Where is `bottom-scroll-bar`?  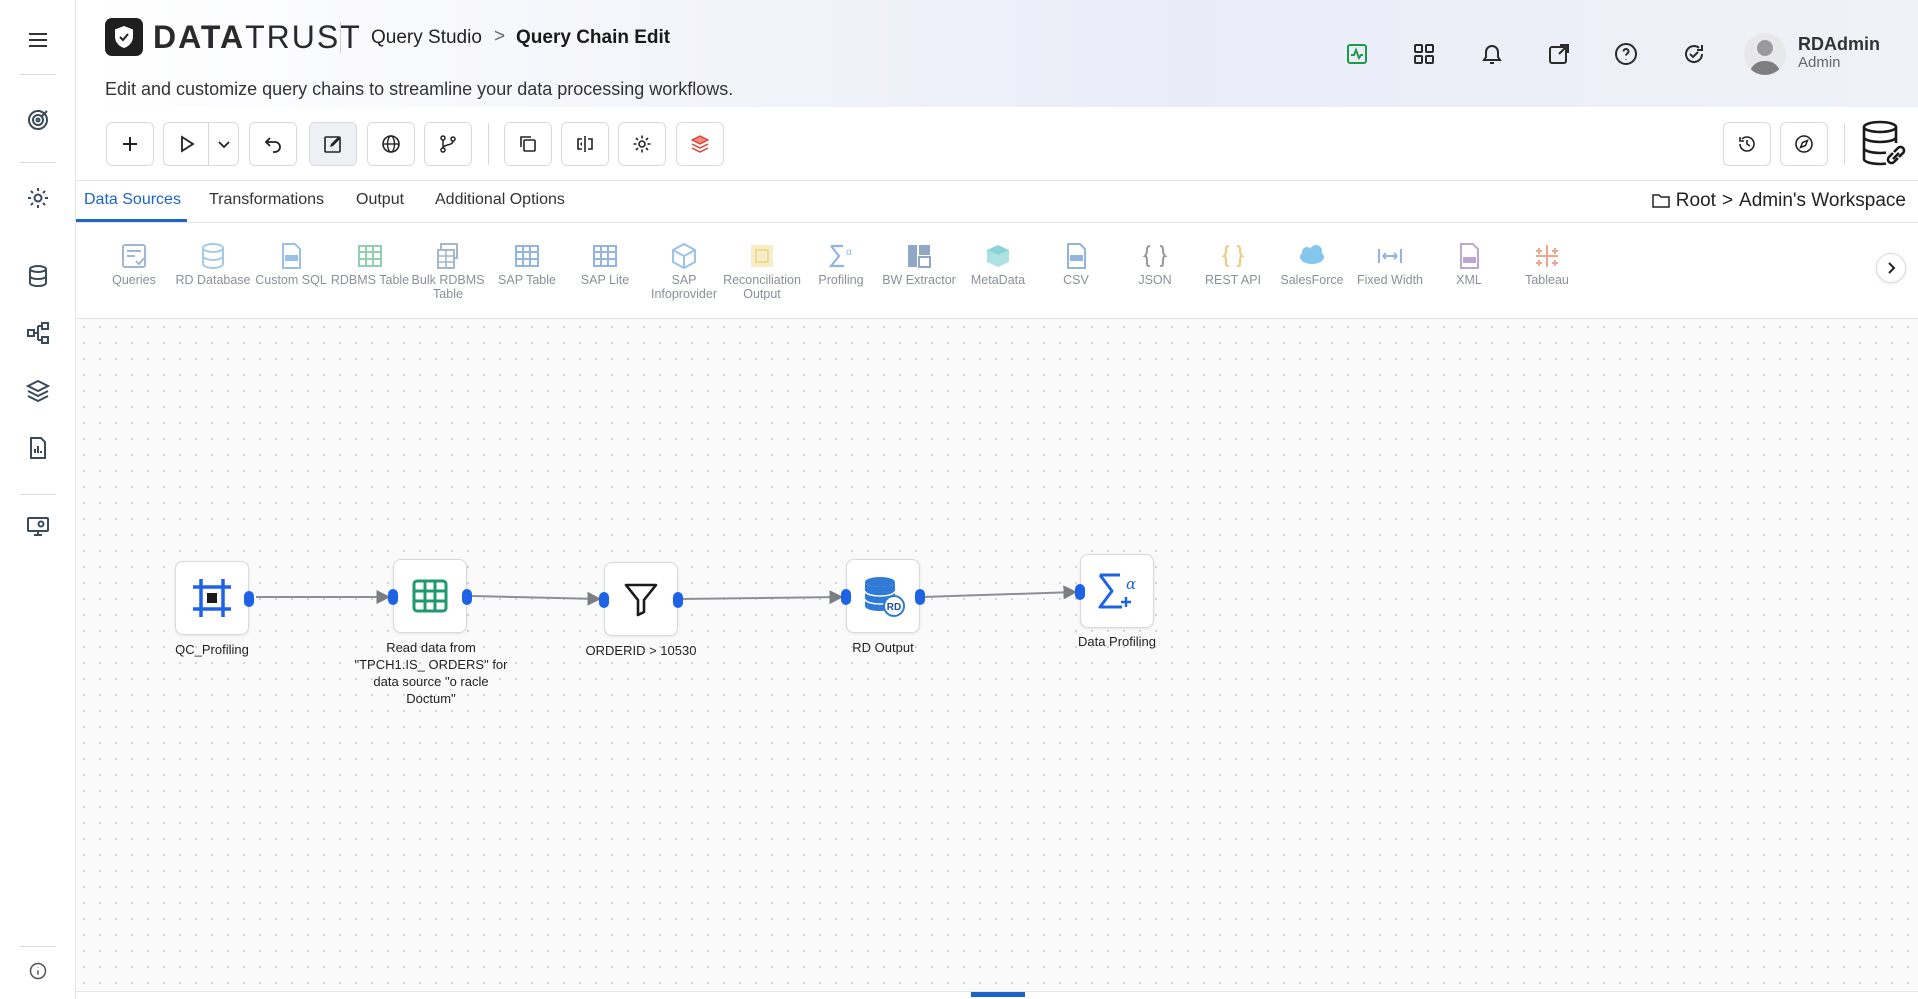 bottom-scroll-bar is located at coordinates (997, 995).